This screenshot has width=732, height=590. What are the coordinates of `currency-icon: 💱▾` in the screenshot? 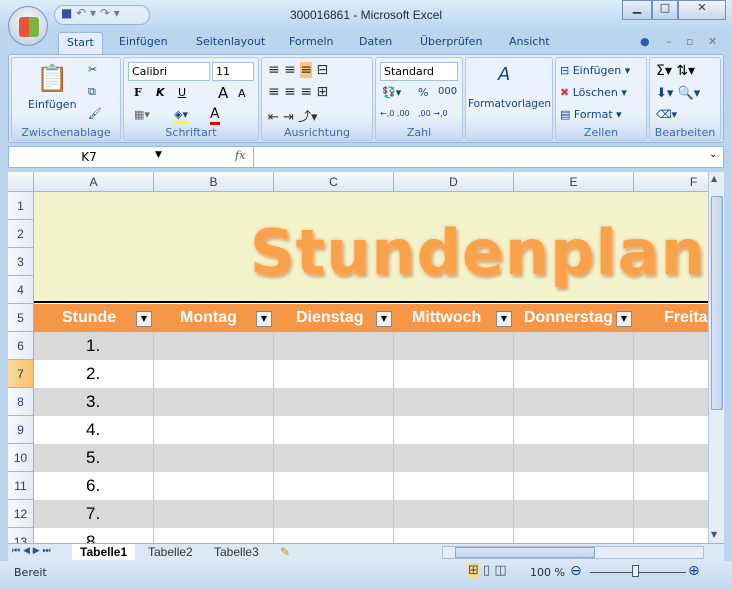 It's located at (391, 92).